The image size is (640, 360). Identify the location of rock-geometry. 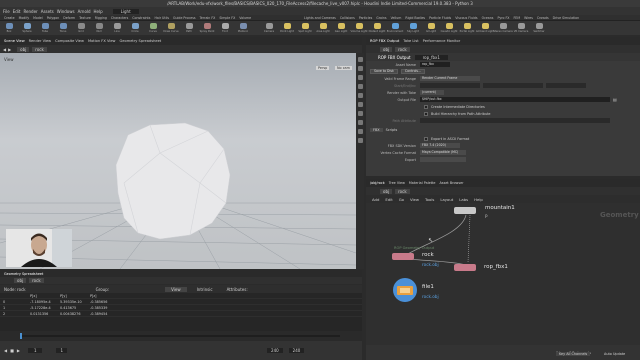
(173, 181).